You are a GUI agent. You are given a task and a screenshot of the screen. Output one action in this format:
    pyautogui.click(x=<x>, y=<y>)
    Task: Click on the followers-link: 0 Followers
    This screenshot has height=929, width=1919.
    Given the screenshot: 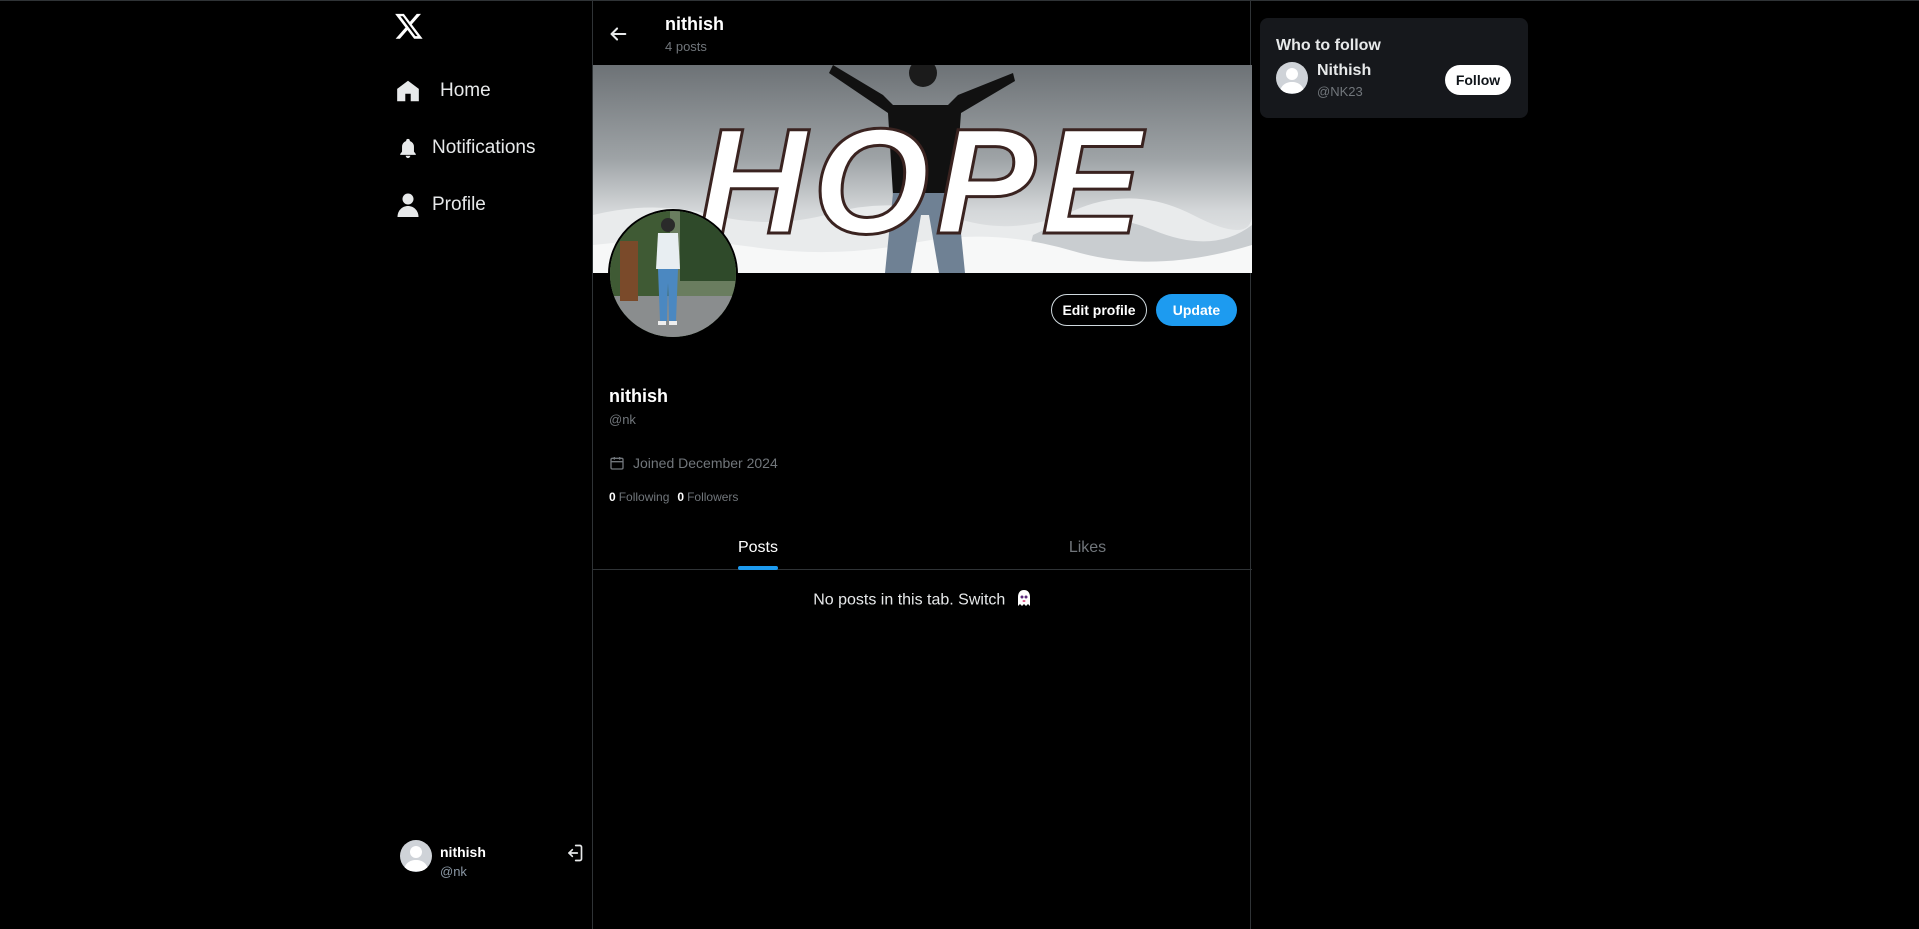 What is the action you would take?
    pyautogui.click(x=707, y=497)
    